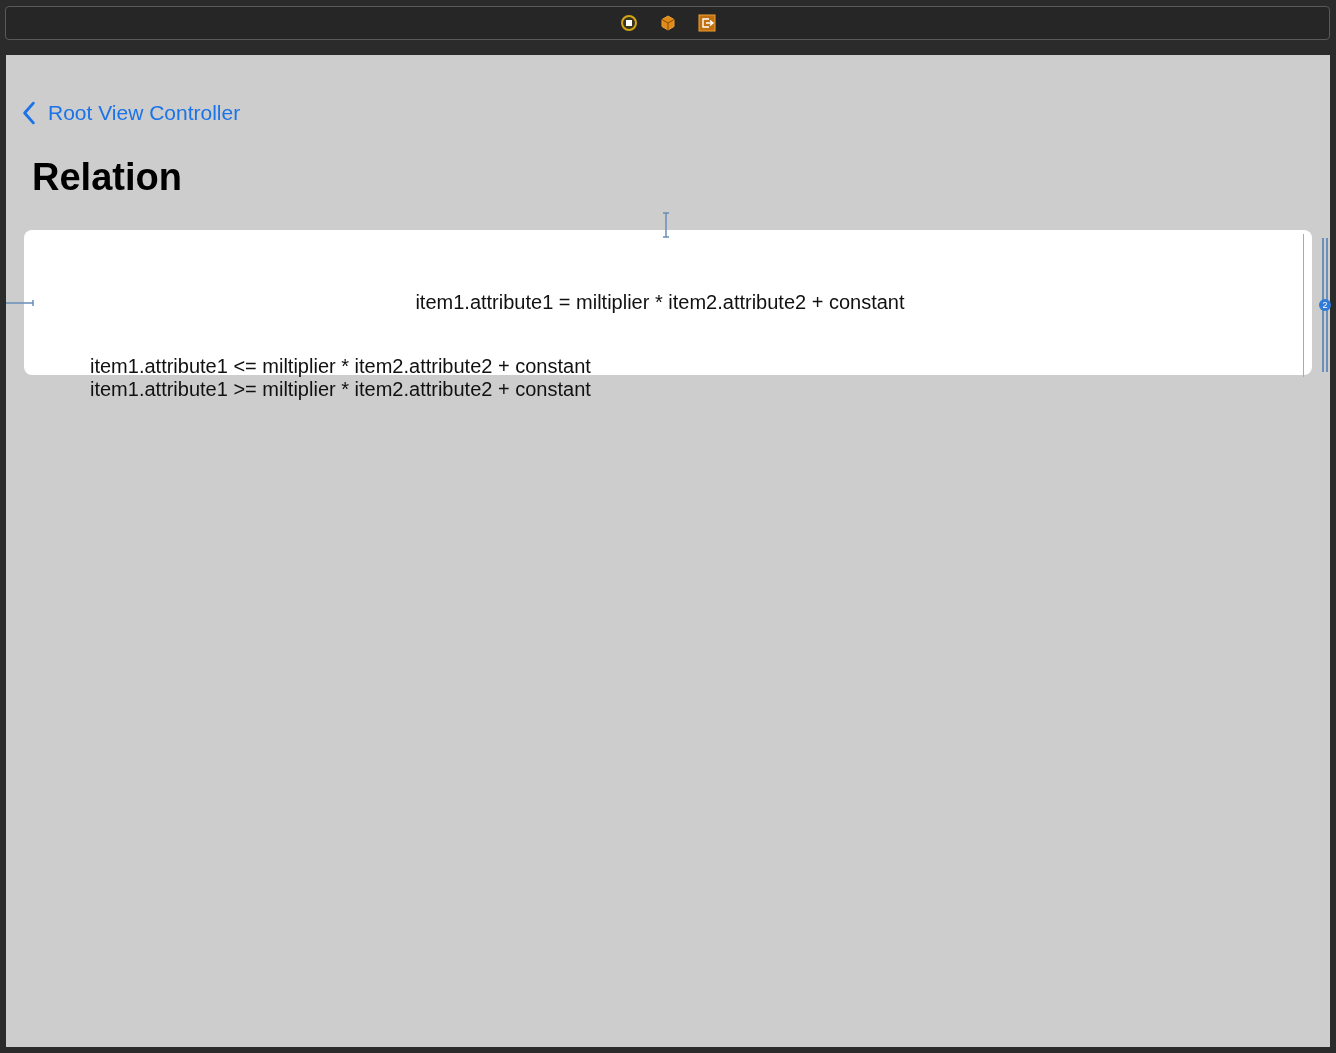 The image size is (1336, 1053). Describe the element at coordinates (667, 23) in the screenshot. I see `cube-icon` at that location.